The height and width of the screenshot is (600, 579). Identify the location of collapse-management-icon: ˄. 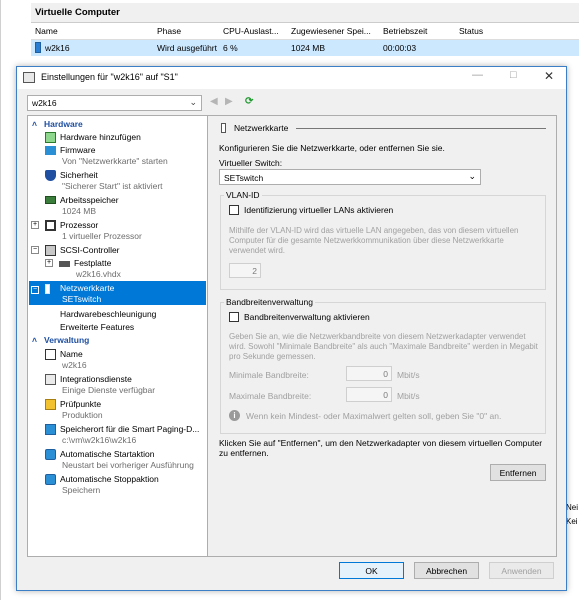
(34, 340).